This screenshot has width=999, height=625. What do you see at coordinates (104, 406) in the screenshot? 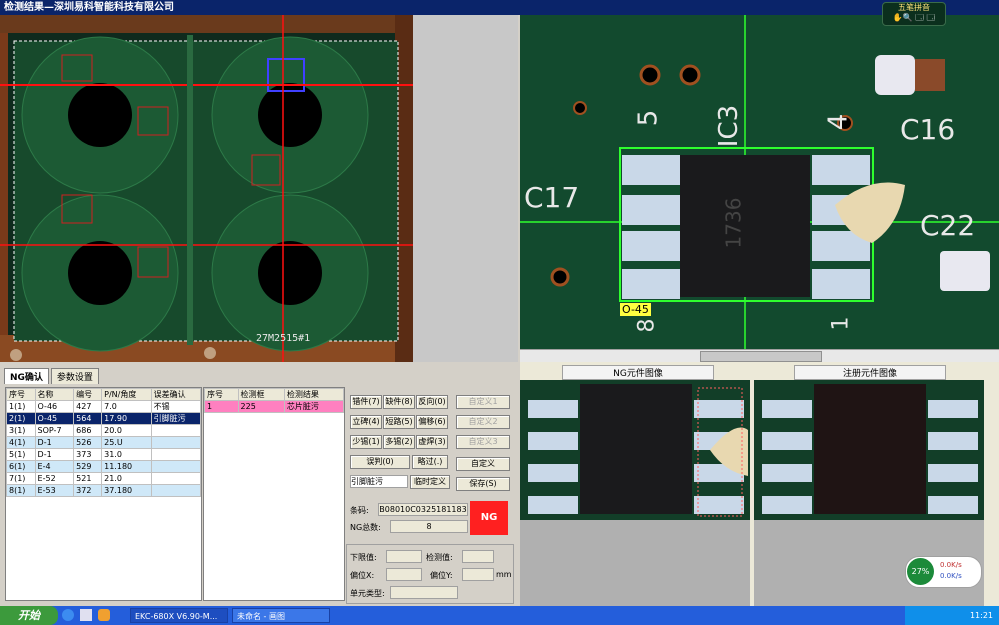
I see `table-row: 1(1) O-46 427 7.0 不锡` at bounding box center [104, 406].